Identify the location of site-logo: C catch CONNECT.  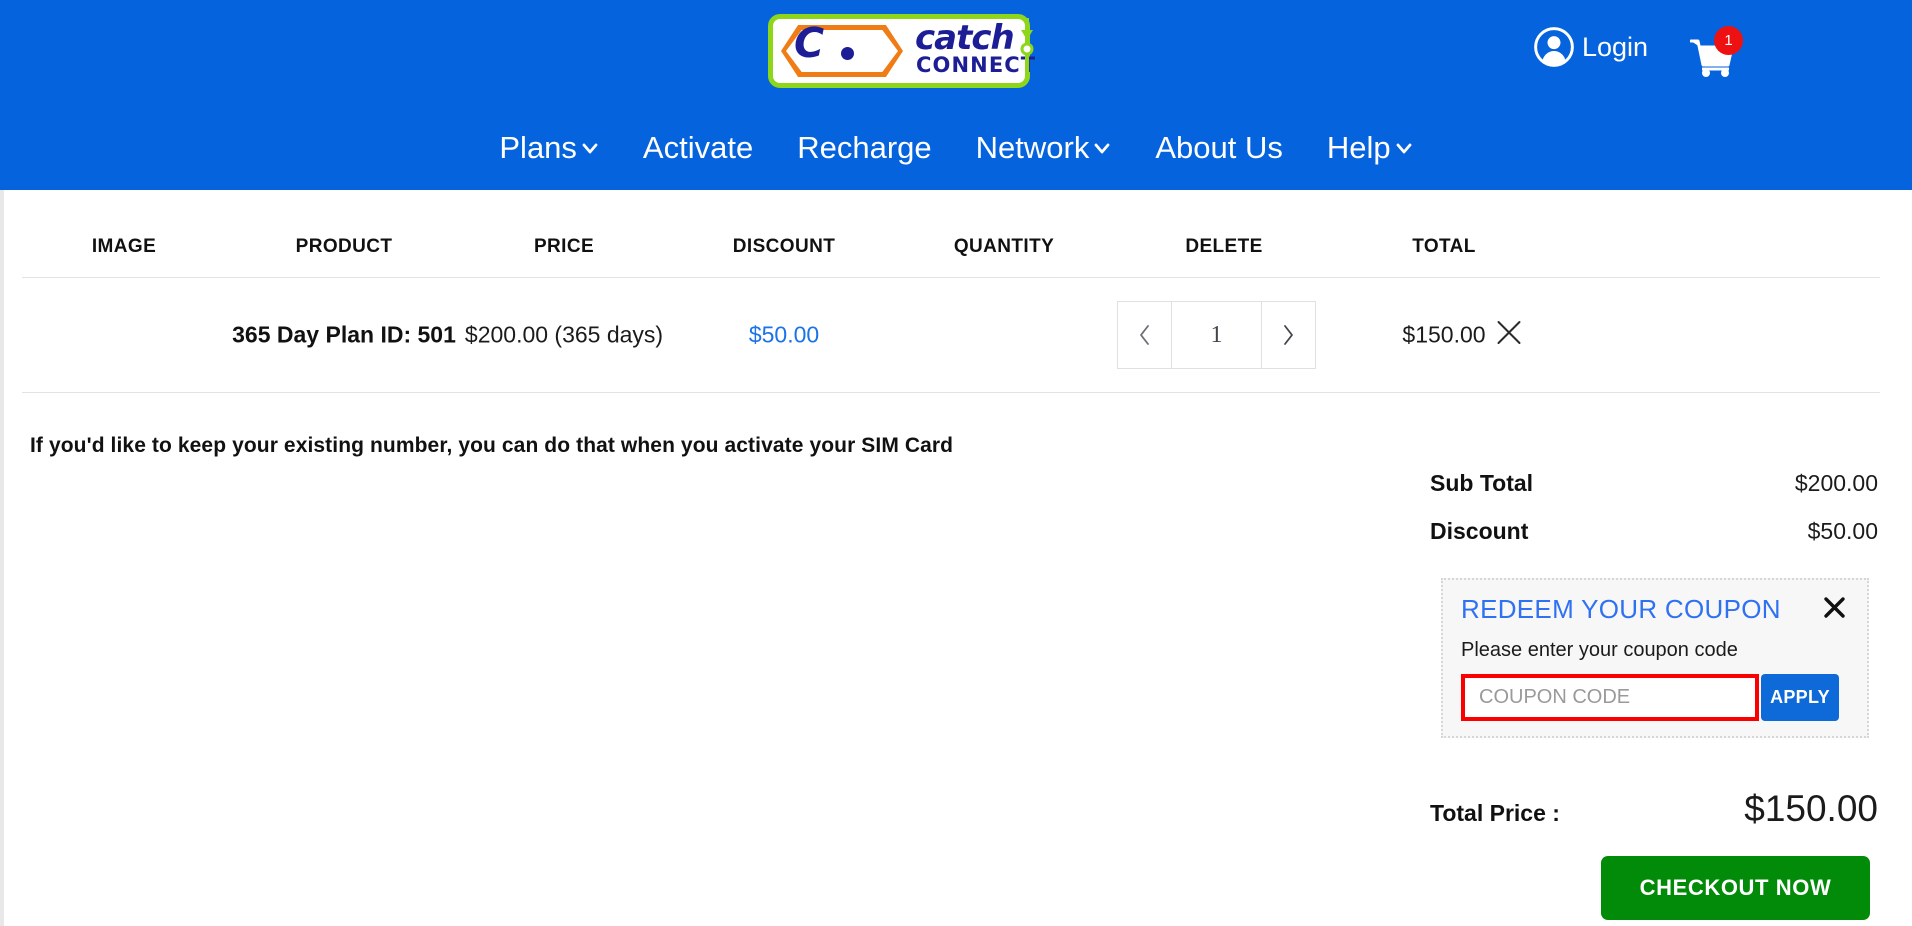
(901, 51).